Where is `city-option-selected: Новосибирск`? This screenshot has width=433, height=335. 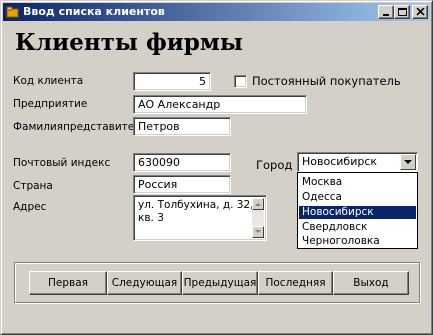
city-option-selected: Новосибирск is located at coordinates (357, 212).